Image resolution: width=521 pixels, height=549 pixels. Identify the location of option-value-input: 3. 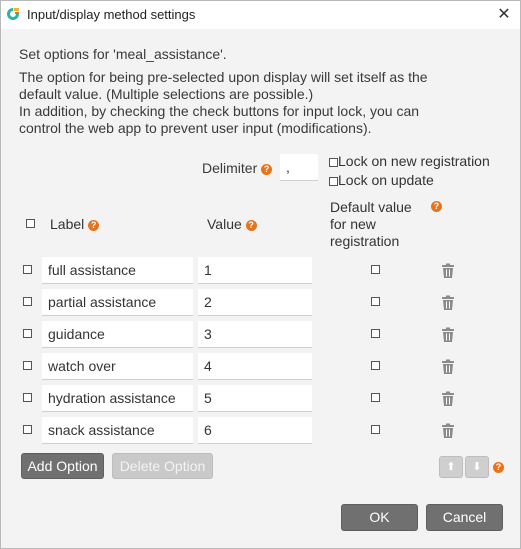
(255, 334).